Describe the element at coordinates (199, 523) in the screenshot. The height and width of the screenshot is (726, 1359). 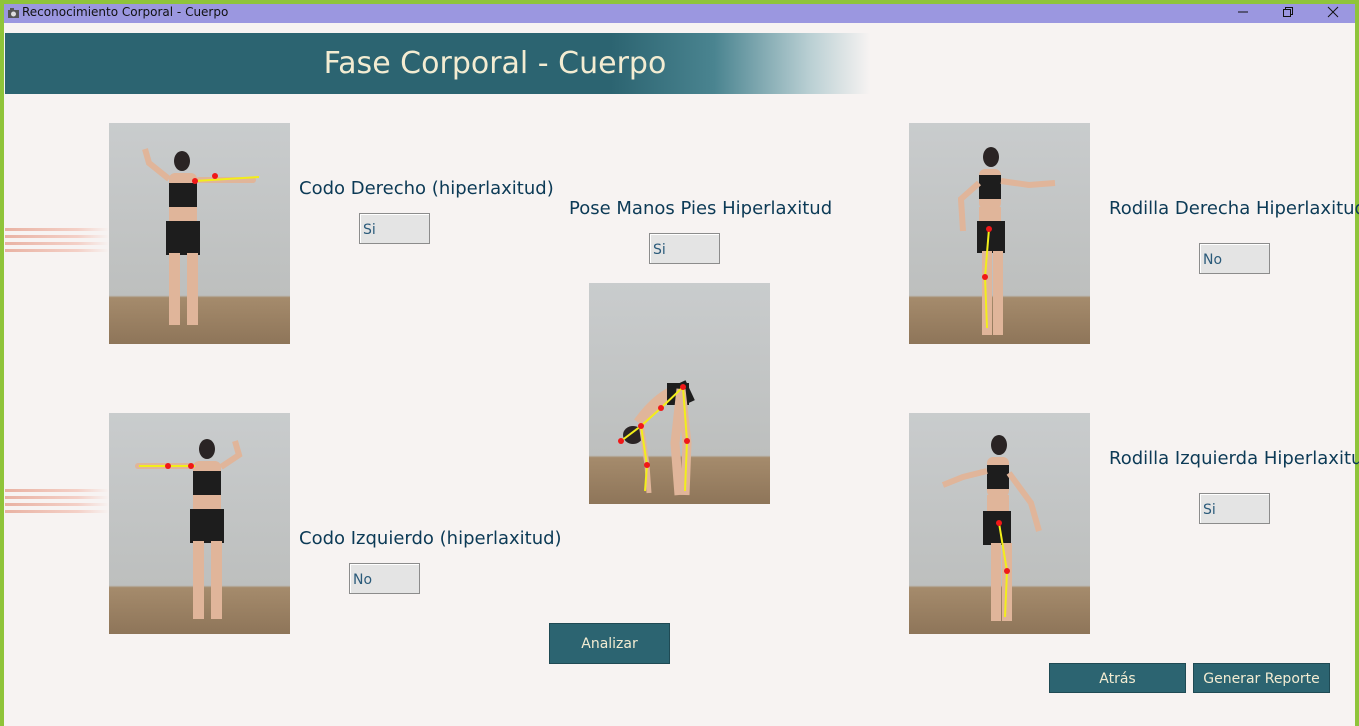
I see `photo-codo-izquierdo` at that location.